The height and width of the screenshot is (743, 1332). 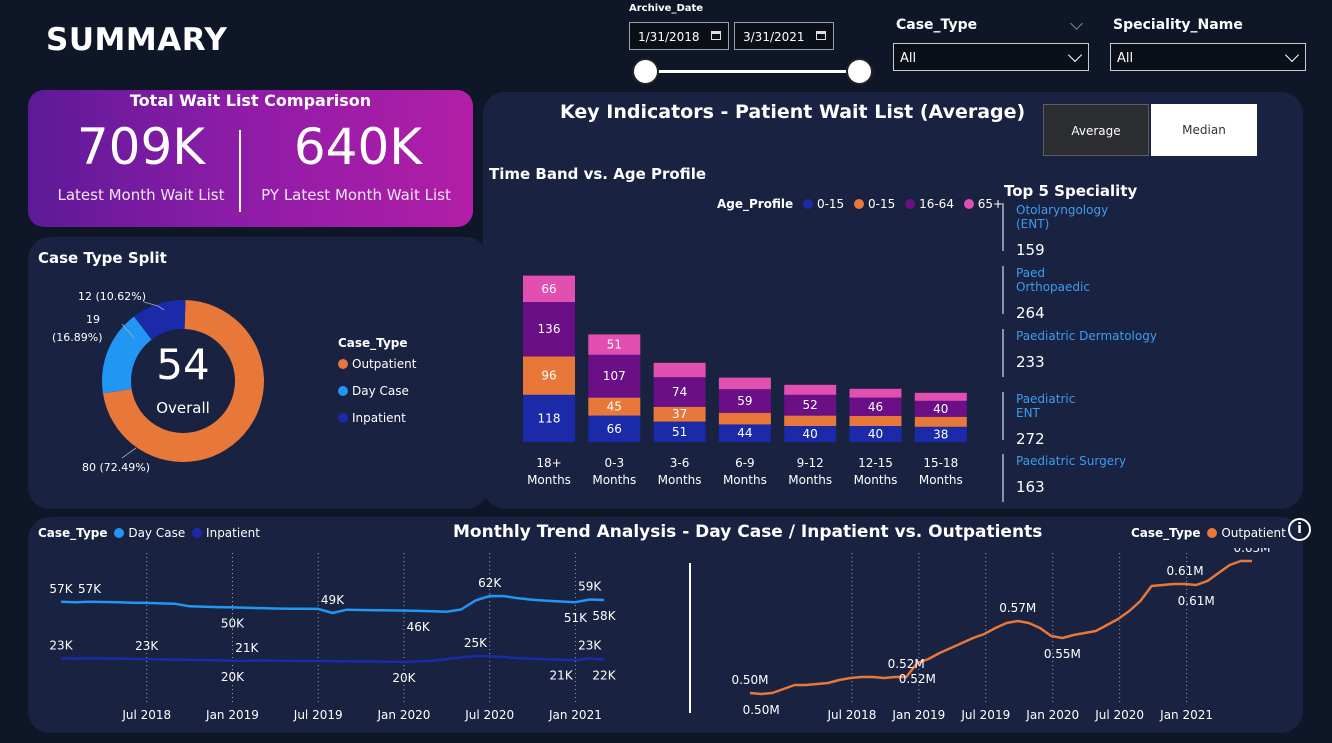 I want to click on x-tick-label: 0-3, so click(x=614, y=463).